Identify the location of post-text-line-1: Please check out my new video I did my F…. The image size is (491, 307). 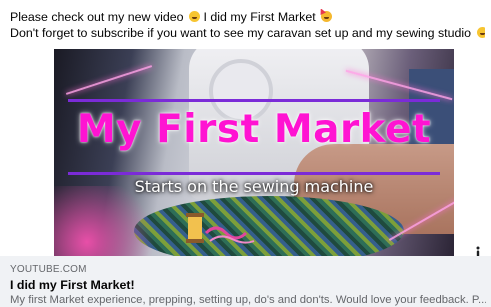
(247, 17).